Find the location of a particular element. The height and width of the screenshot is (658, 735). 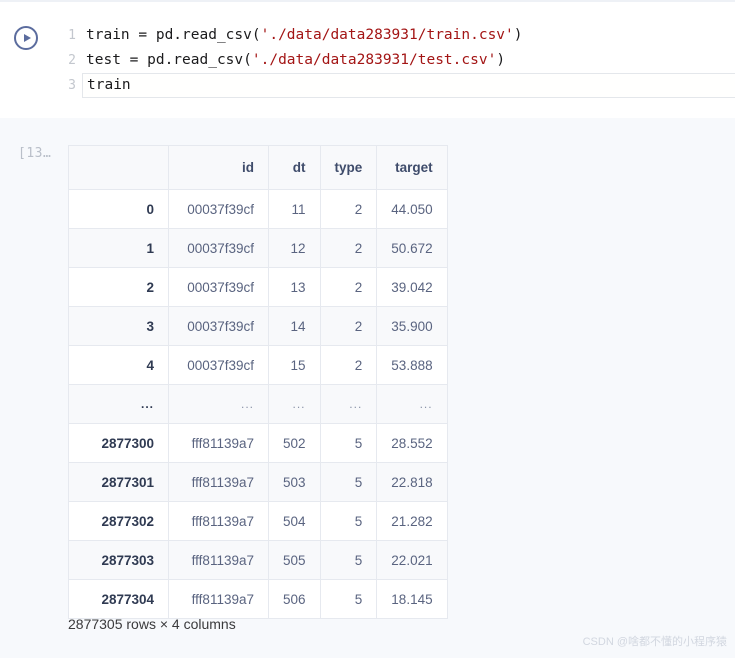

dataframe-shape-footer: 2877305 rows × 4 columns is located at coordinates (152, 624).